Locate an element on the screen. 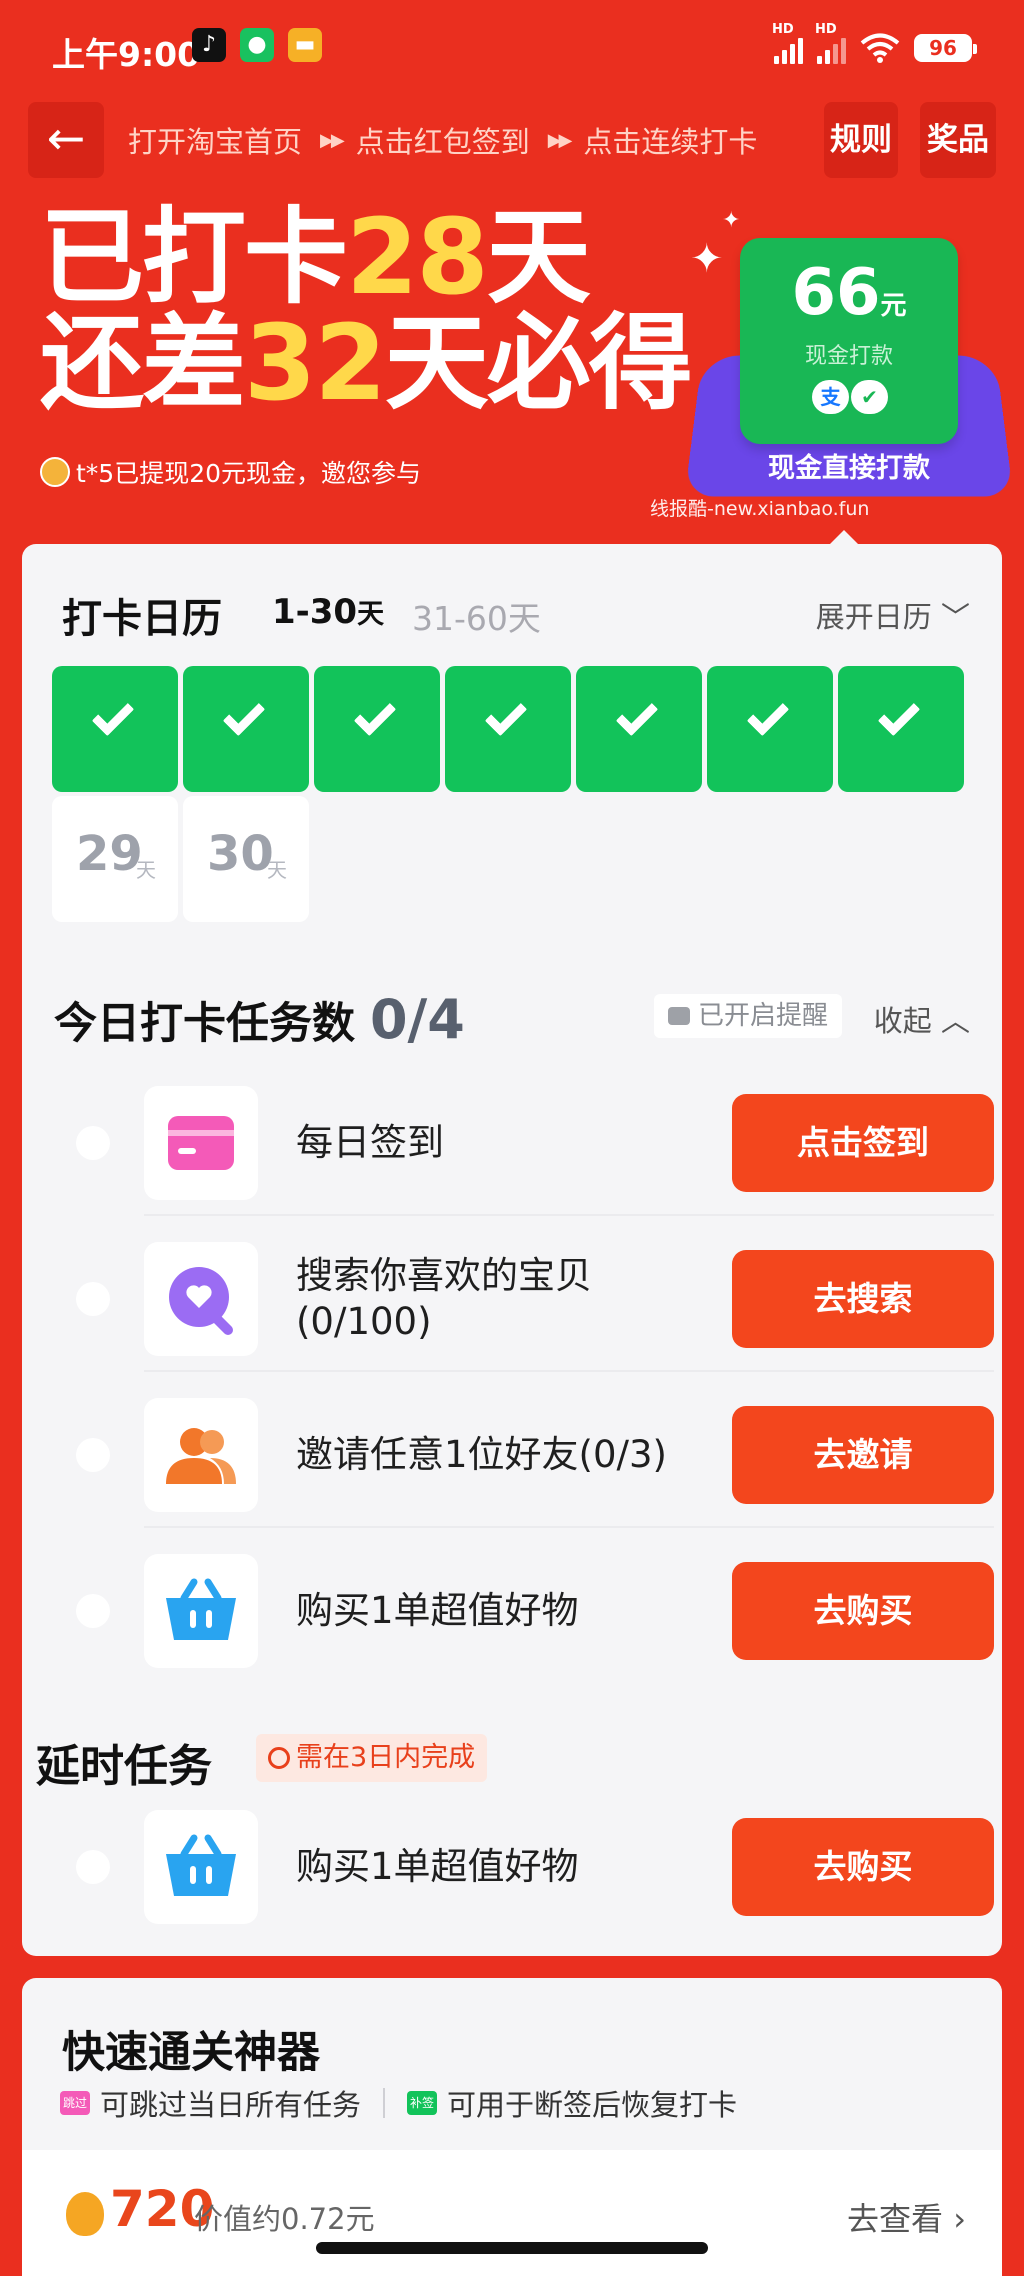  tool-features: 跳过 可跳过当日所有任务 补签 可用于断签后恢复打卡 is located at coordinates (398, 2103).